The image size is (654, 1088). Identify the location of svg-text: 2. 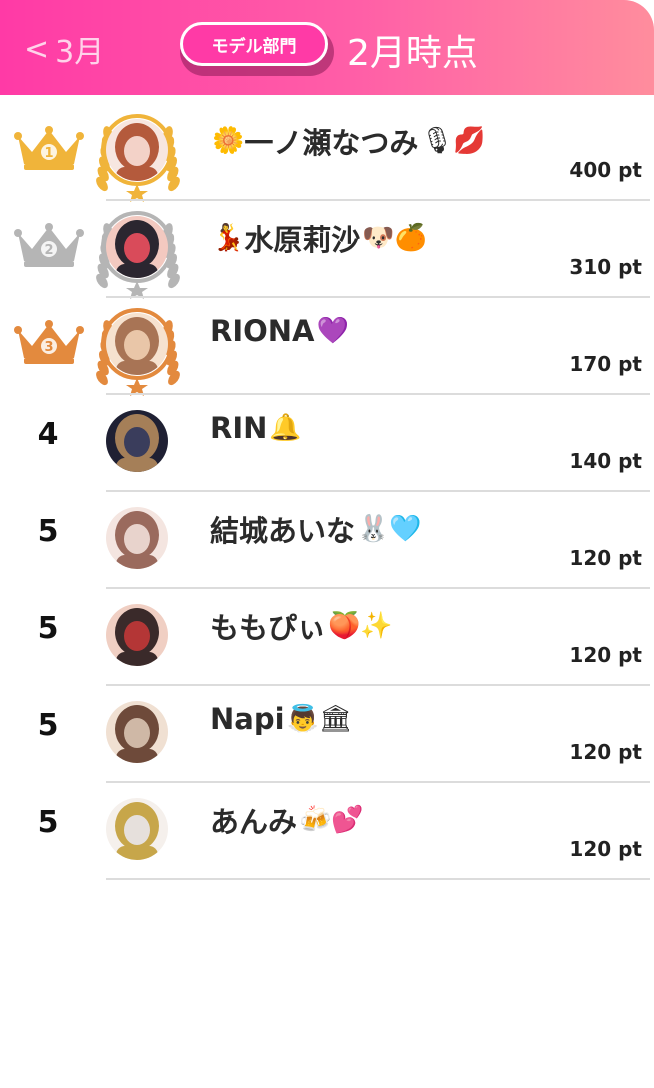
(48, 250).